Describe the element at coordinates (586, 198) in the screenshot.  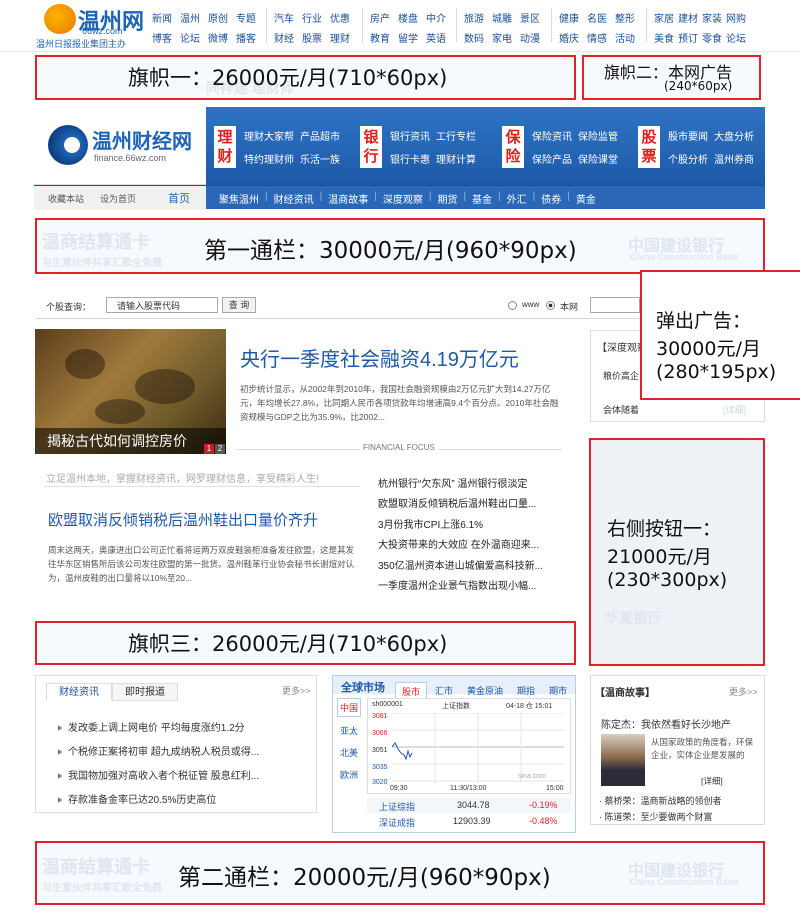
I see `sub-link: 黄金` at that location.